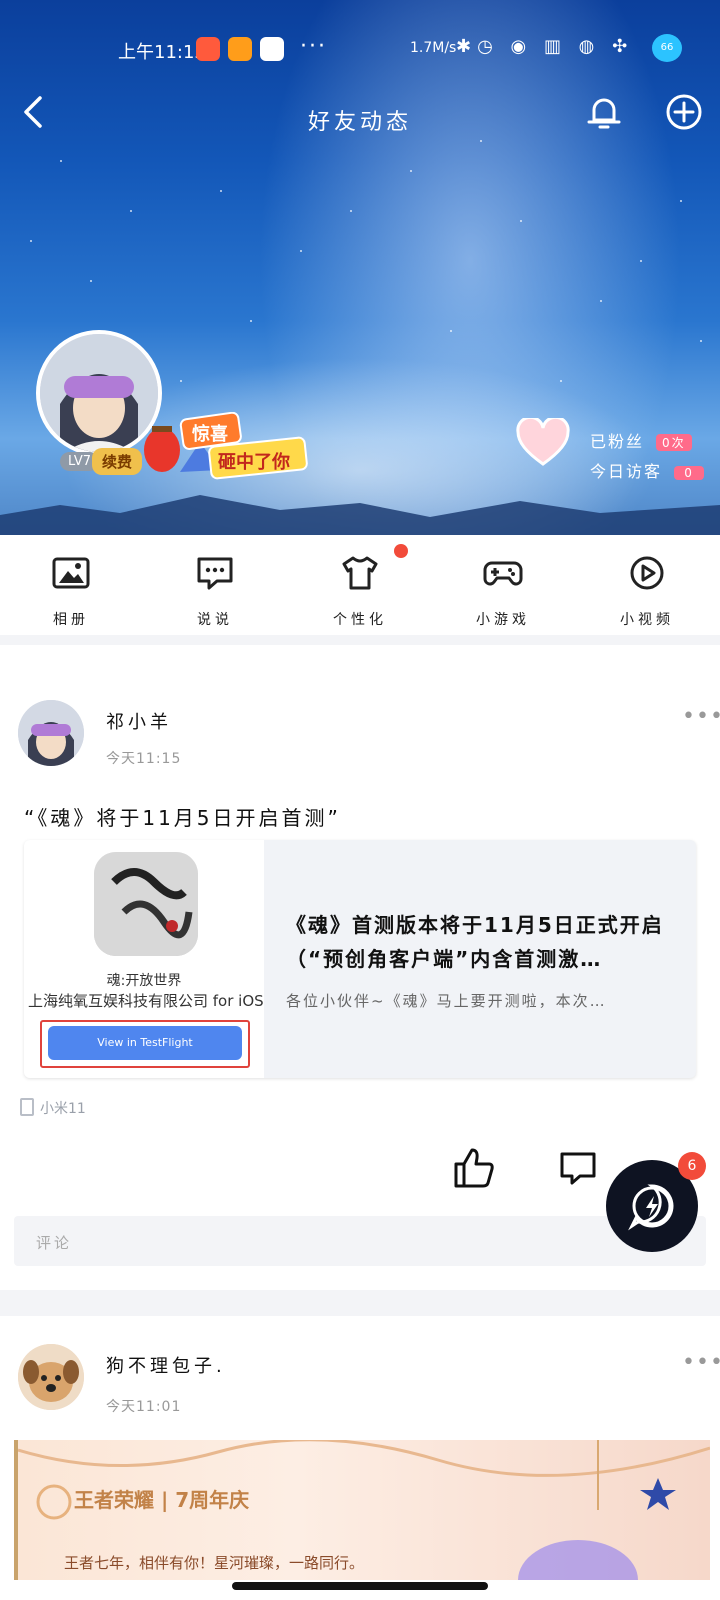 This screenshot has height=1600, width=720. I want to click on shortcut-label: 小游戏, so click(503, 620).